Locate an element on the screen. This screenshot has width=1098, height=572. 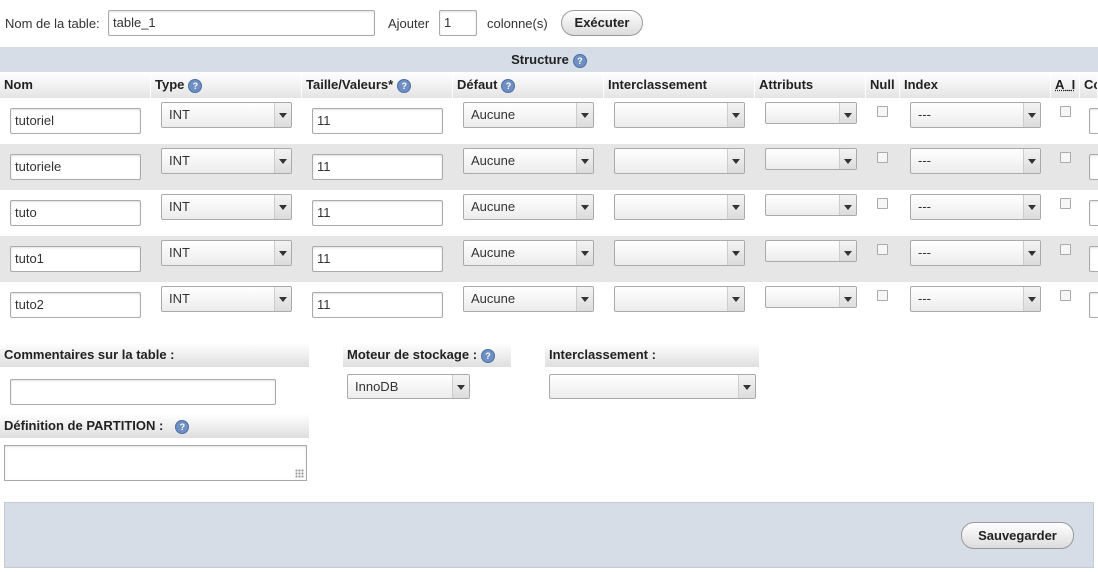
col-header-interclassement: Interclassement is located at coordinates (679, 85).